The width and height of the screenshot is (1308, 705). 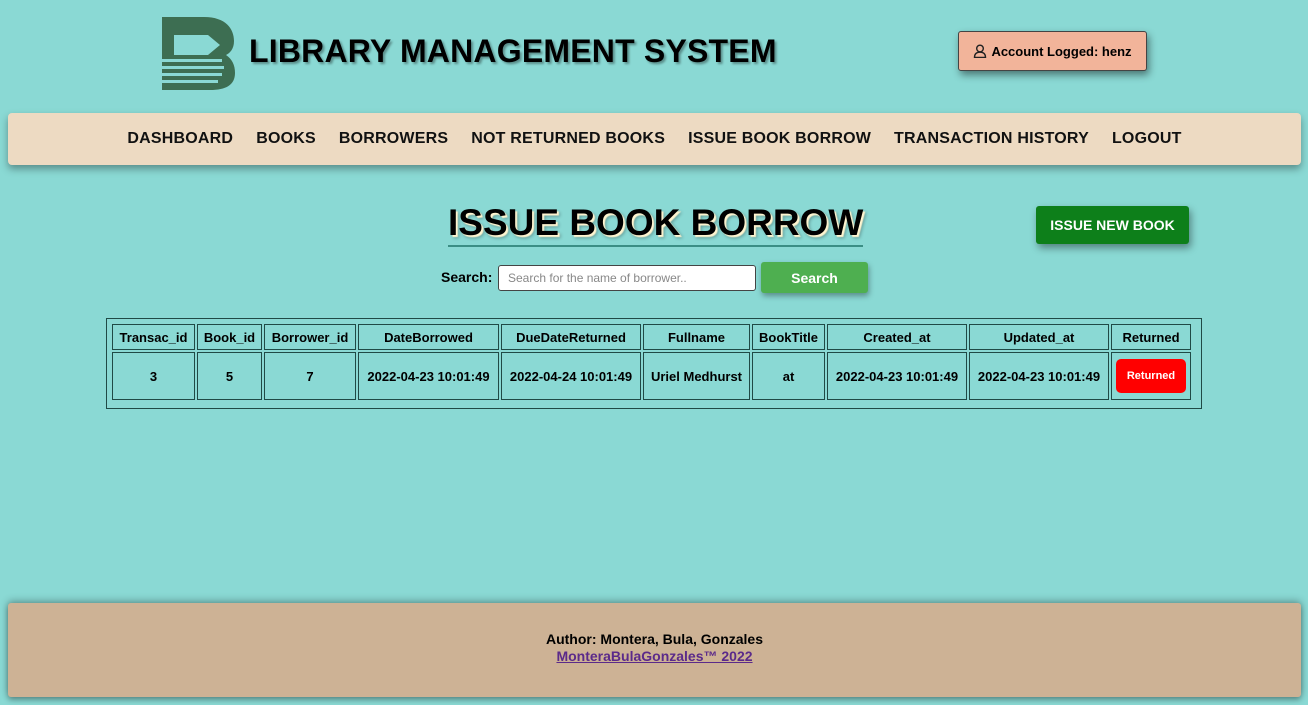 What do you see at coordinates (897, 376) in the screenshot?
I see `cell-created-at: 2022-04-23 10:01:49` at bounding box center [897, 376].